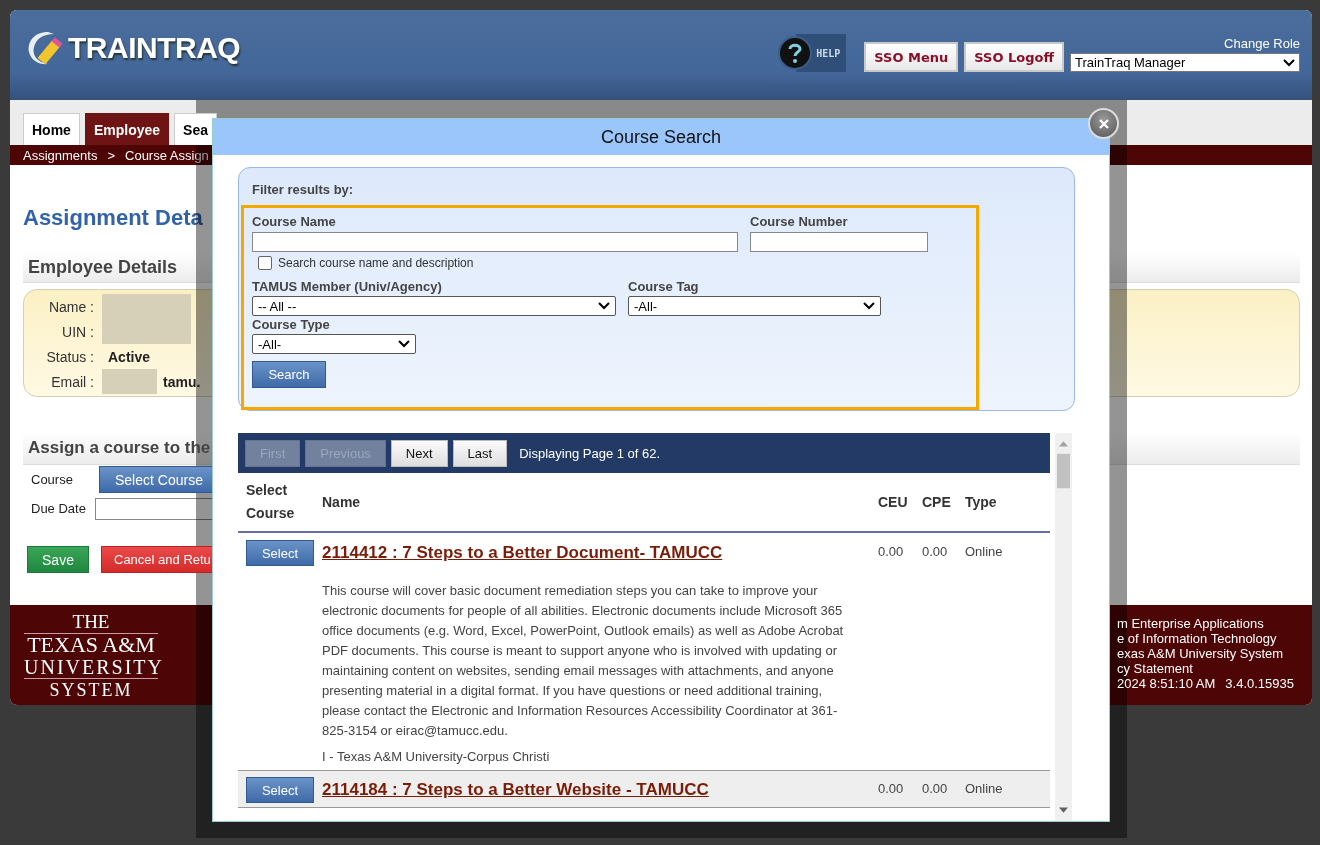 The height and width of the screenshot is (845, 1320). I want to click on field-label: TAMUS Member (Univ/Agency), so click(347, 286).